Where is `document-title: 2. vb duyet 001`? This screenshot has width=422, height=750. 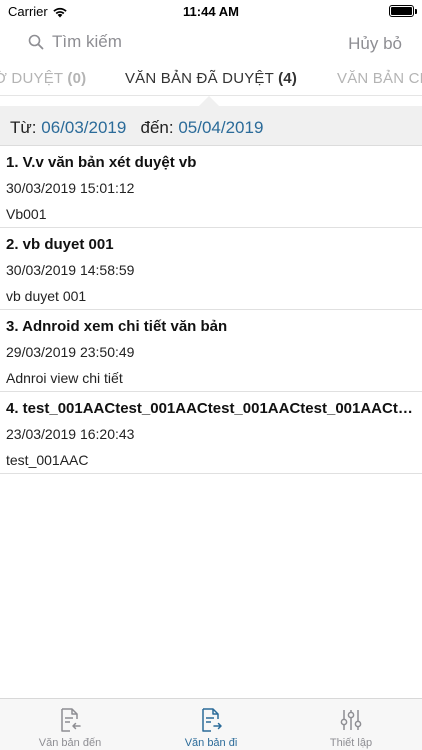
document-title: 2. vb duyet 001 is located at coordinates (60, 244).